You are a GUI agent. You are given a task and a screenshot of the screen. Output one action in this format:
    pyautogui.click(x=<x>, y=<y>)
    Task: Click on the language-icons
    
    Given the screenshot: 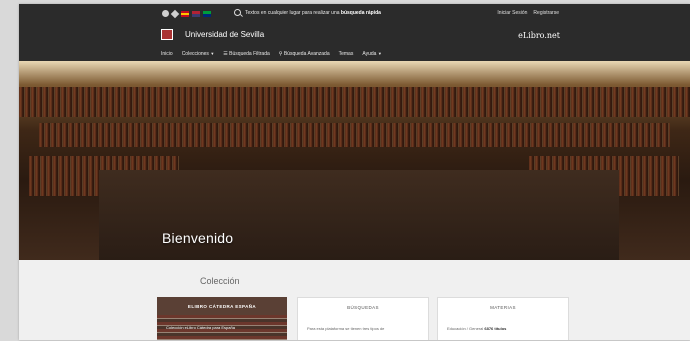 What is the action you would take?
    pyautogui.click(x=186, y=13)
    